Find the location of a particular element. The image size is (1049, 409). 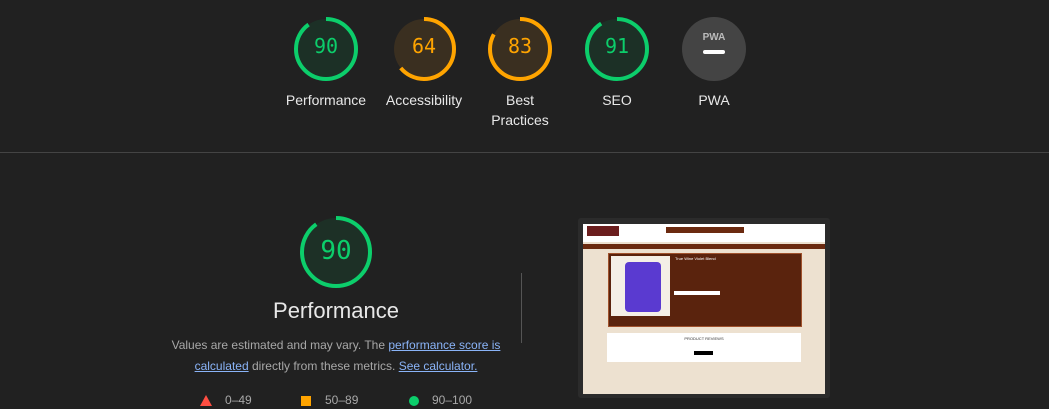

category-label: Accessibility is located at coordinates (424, 100).